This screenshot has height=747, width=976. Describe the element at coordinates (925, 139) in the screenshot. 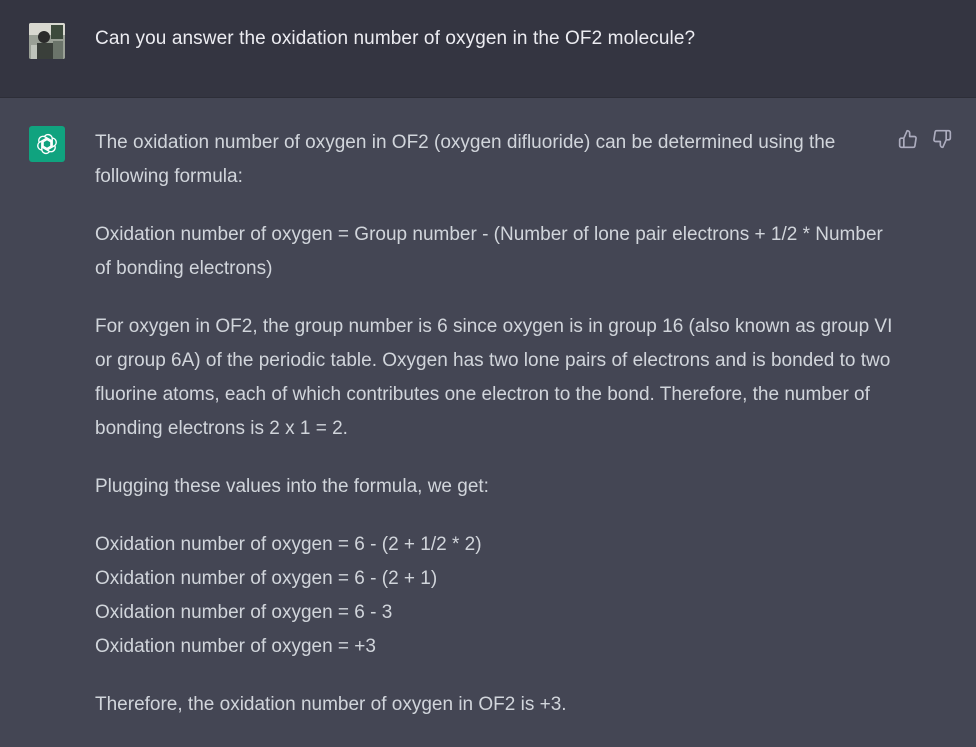

I see `feedback-buttons` at that location.